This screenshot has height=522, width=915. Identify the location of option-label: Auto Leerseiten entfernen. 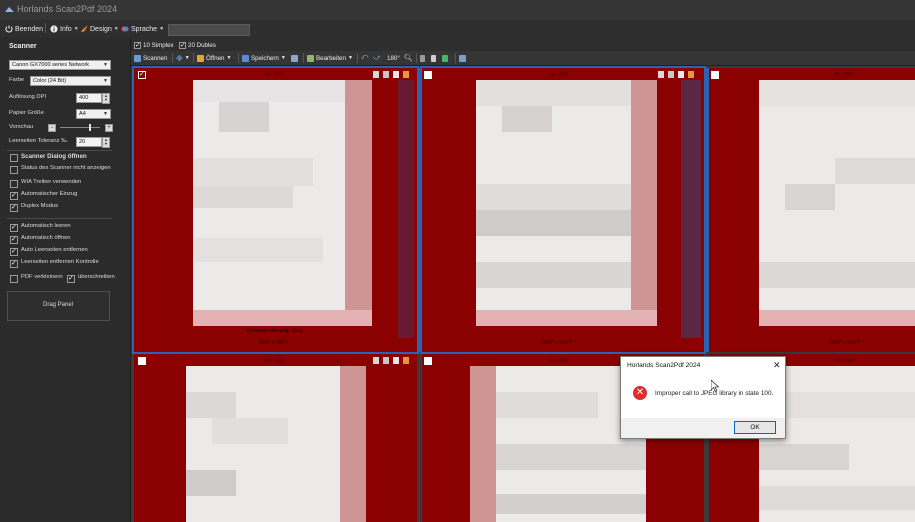
(54, 250).